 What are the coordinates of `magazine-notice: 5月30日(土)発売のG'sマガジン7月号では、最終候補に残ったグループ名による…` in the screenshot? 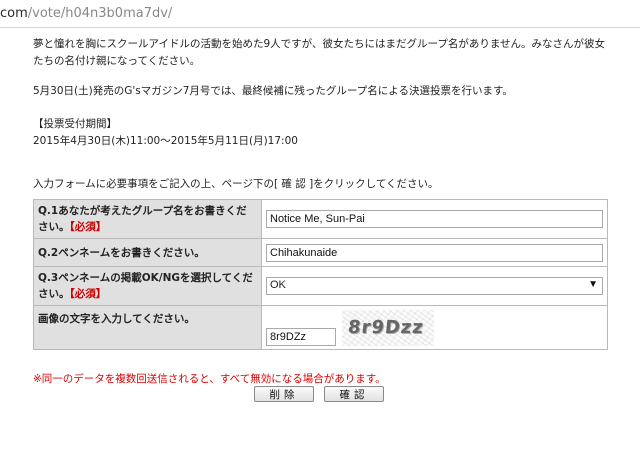 It's located at (273, 91).